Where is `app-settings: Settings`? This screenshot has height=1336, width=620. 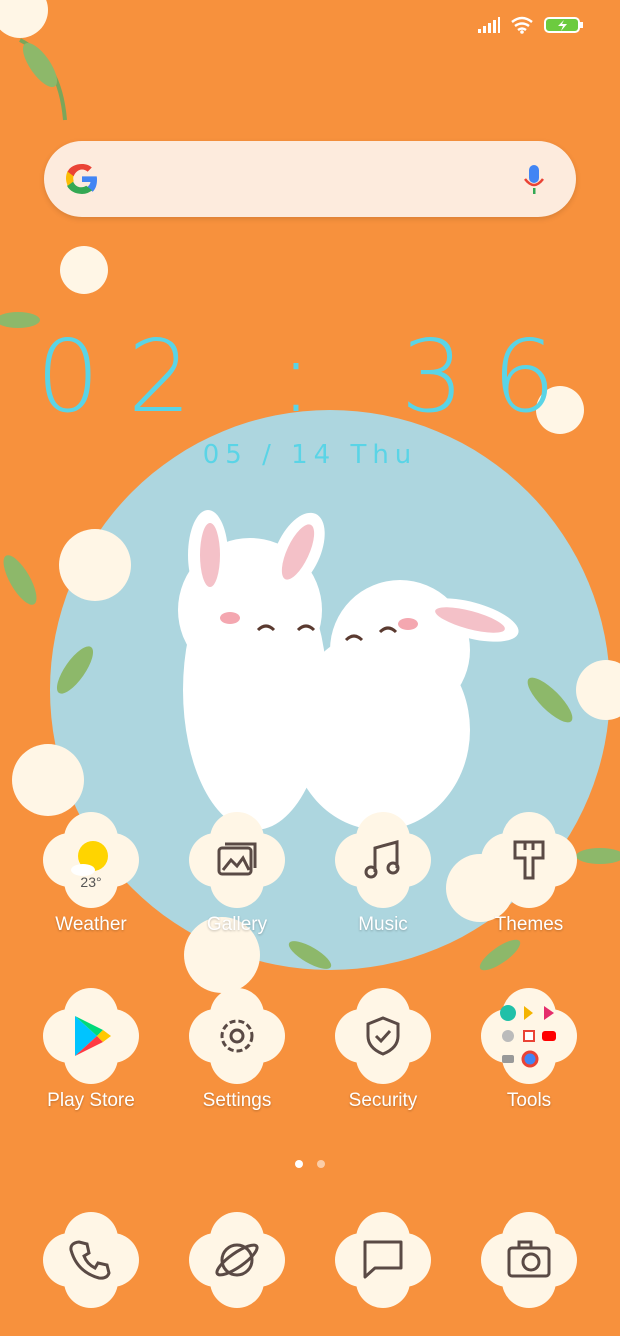
app-settings: Settings is located at coordinates (237, 1050).